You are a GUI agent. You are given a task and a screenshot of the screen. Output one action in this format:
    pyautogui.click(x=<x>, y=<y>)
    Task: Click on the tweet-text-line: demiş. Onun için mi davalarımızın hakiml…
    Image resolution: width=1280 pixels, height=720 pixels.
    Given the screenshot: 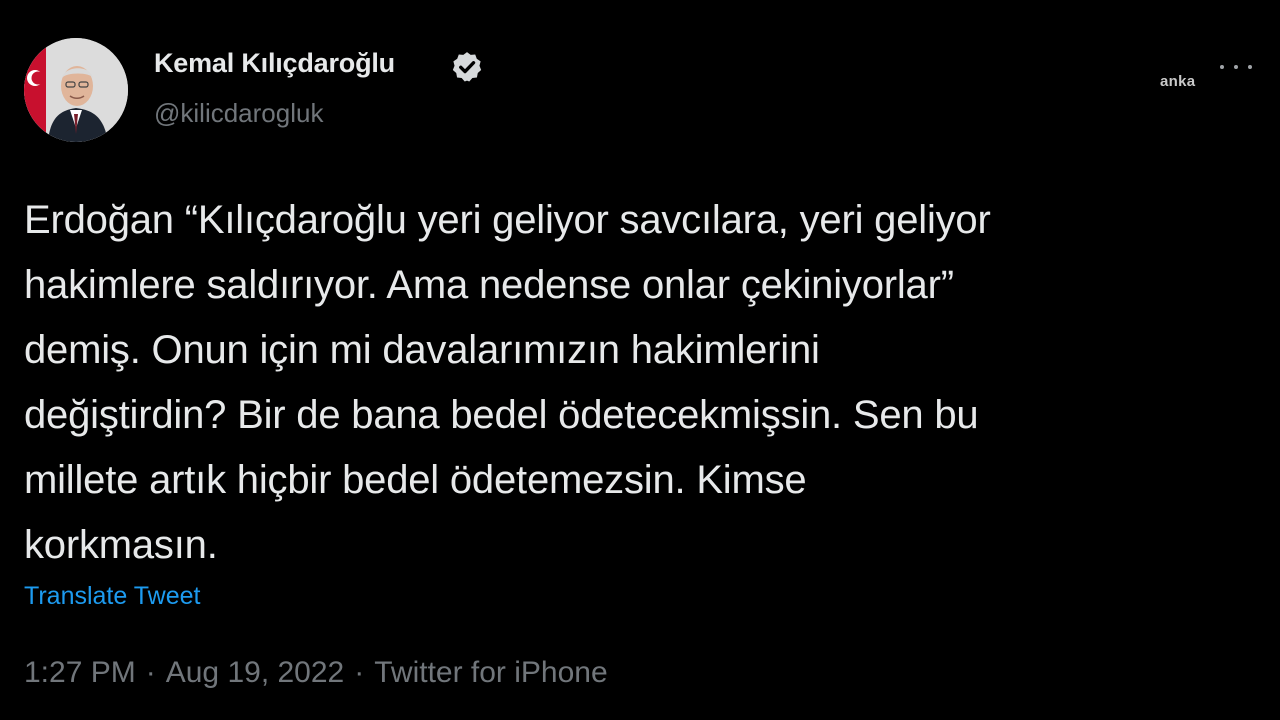 What is the action you would take?
    pyautogui.click(x=422, y=350)
    